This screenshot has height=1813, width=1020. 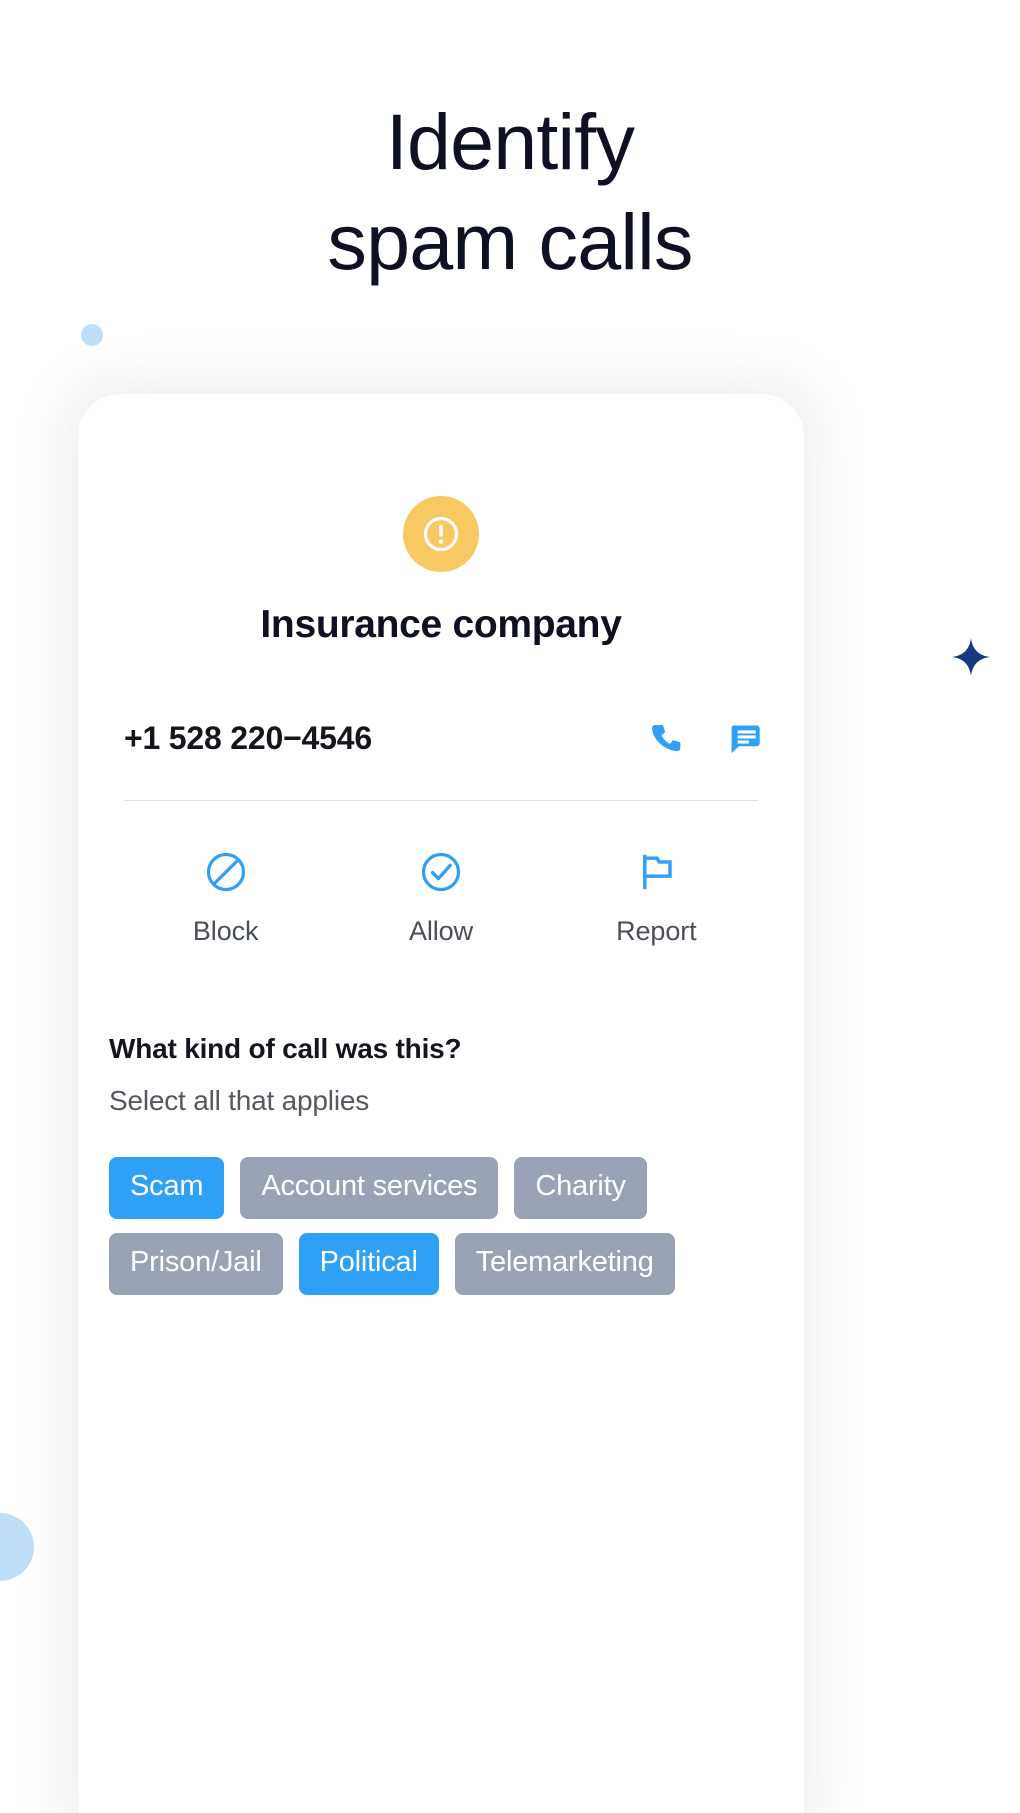 What do you see at coordinates (510, 141) in the screenshot?
I see `page-title-line-1: Identify` at bounding box center [510, 141].